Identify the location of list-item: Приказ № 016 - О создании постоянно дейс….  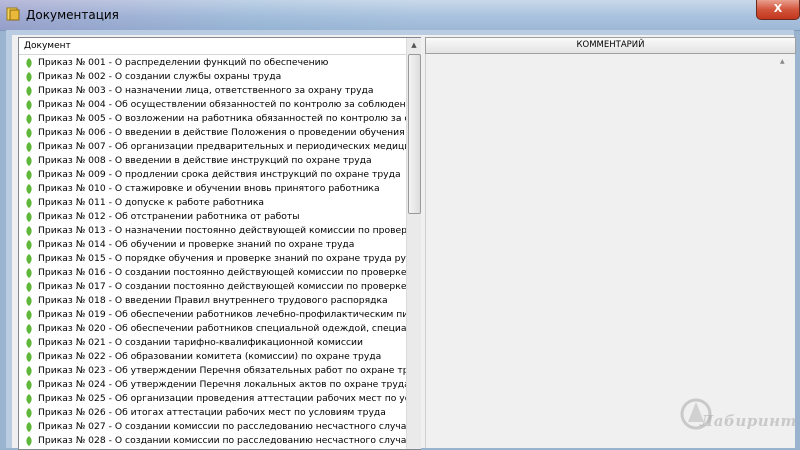
(212, 273).